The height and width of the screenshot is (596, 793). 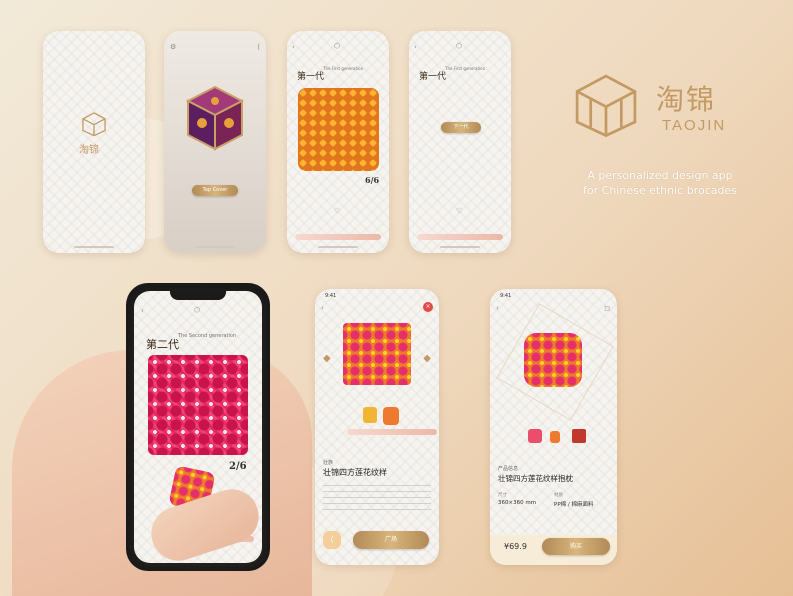 What do you see at coordinates (332, 540) in the screenshot?
I see `share-button: ⟨` at bounding box center [332, 540].